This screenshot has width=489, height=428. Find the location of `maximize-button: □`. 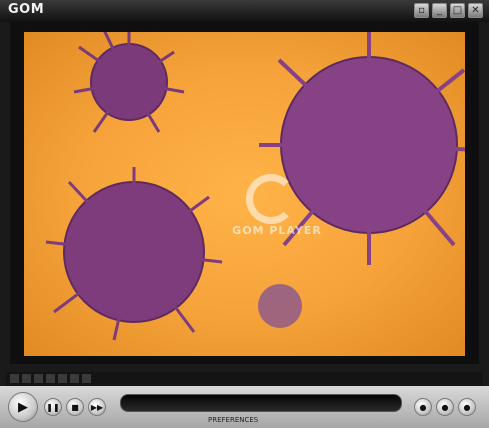

maximize-button: □ is located at coordinates (457, 10).